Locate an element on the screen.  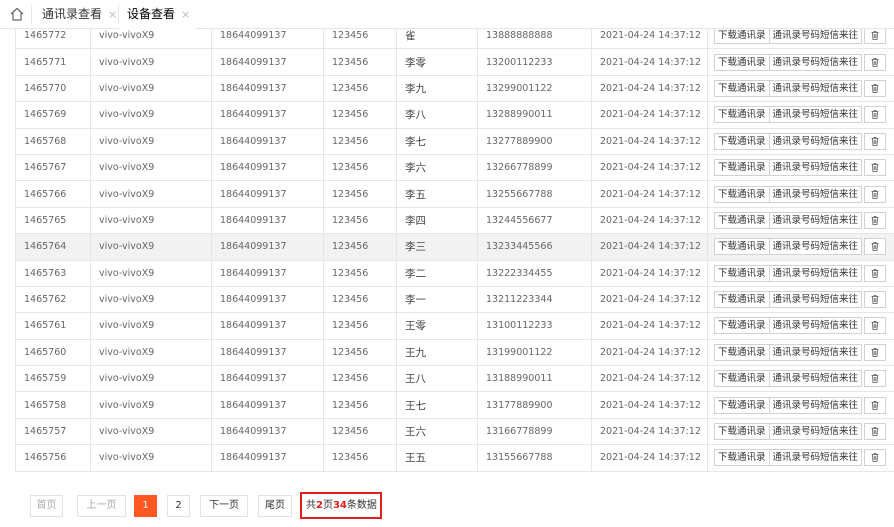
prev-page-button: 上一页 is located at coordinates (101, 506).